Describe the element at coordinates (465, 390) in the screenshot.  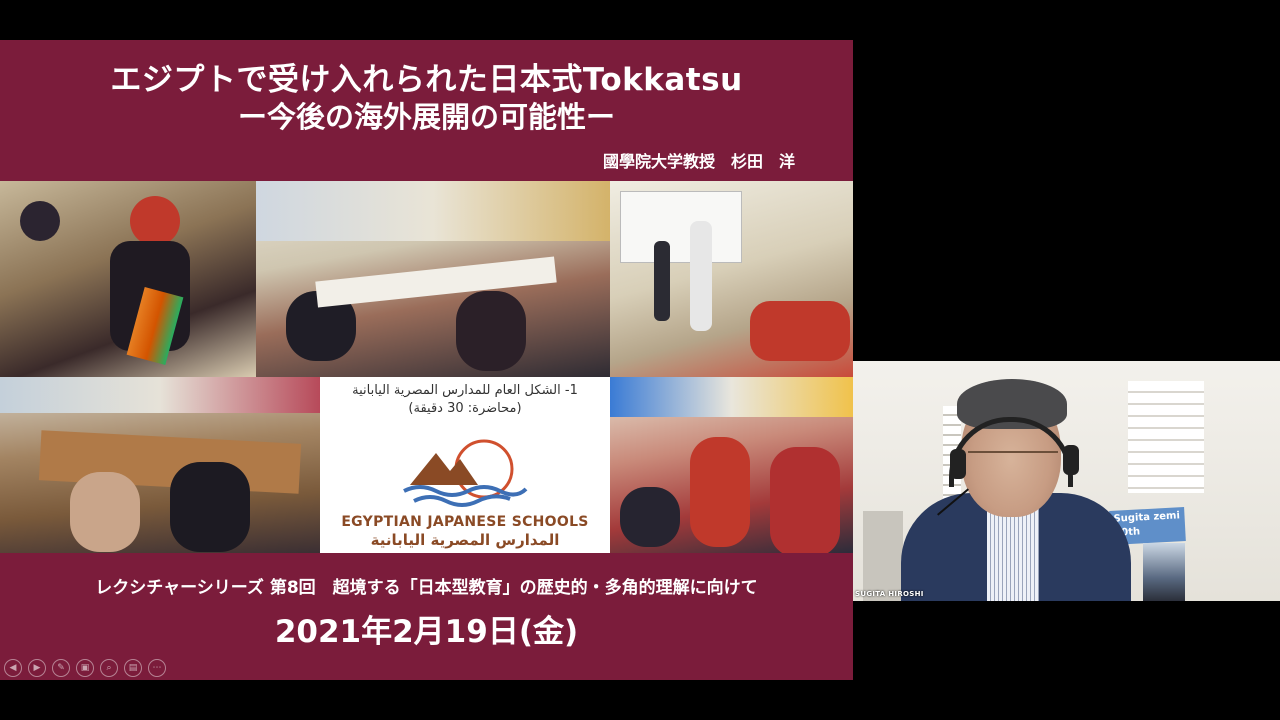
I see `arabic-heading: 1- الشكل العام للمدارس المصرية اليابانية` at that location.